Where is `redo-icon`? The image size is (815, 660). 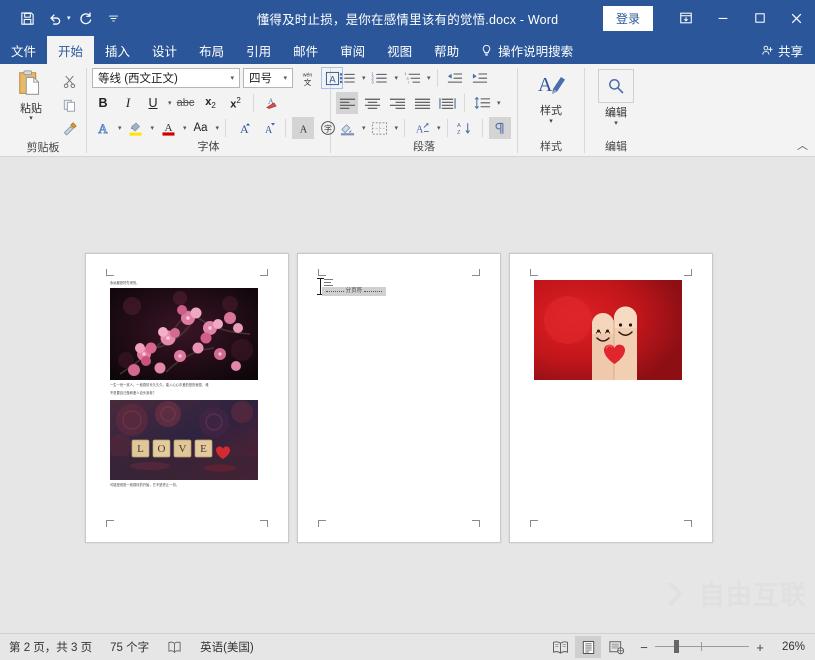 redo-icon is located at coordinates (86, 18).